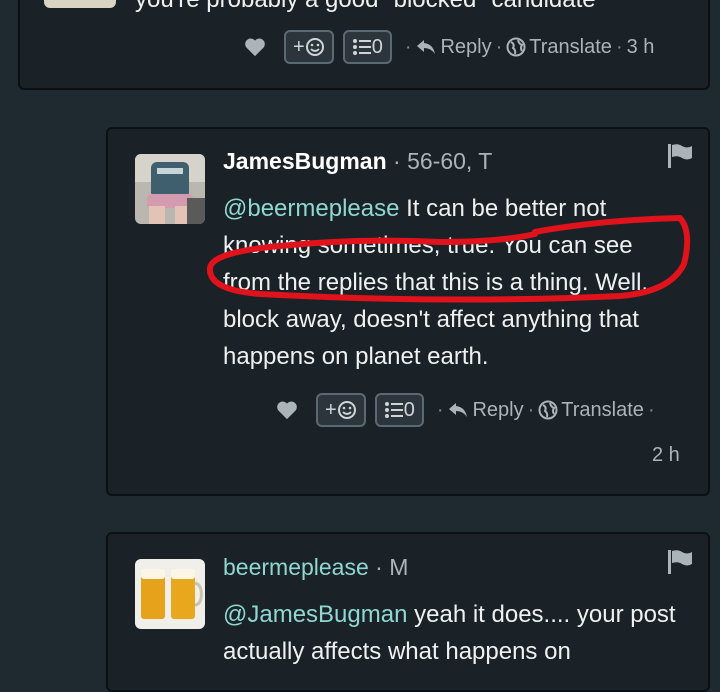  Describe the element at coordinates (305, 161) in the screenshot. I see `username-jamesbugman: JamesBugman` at that location.